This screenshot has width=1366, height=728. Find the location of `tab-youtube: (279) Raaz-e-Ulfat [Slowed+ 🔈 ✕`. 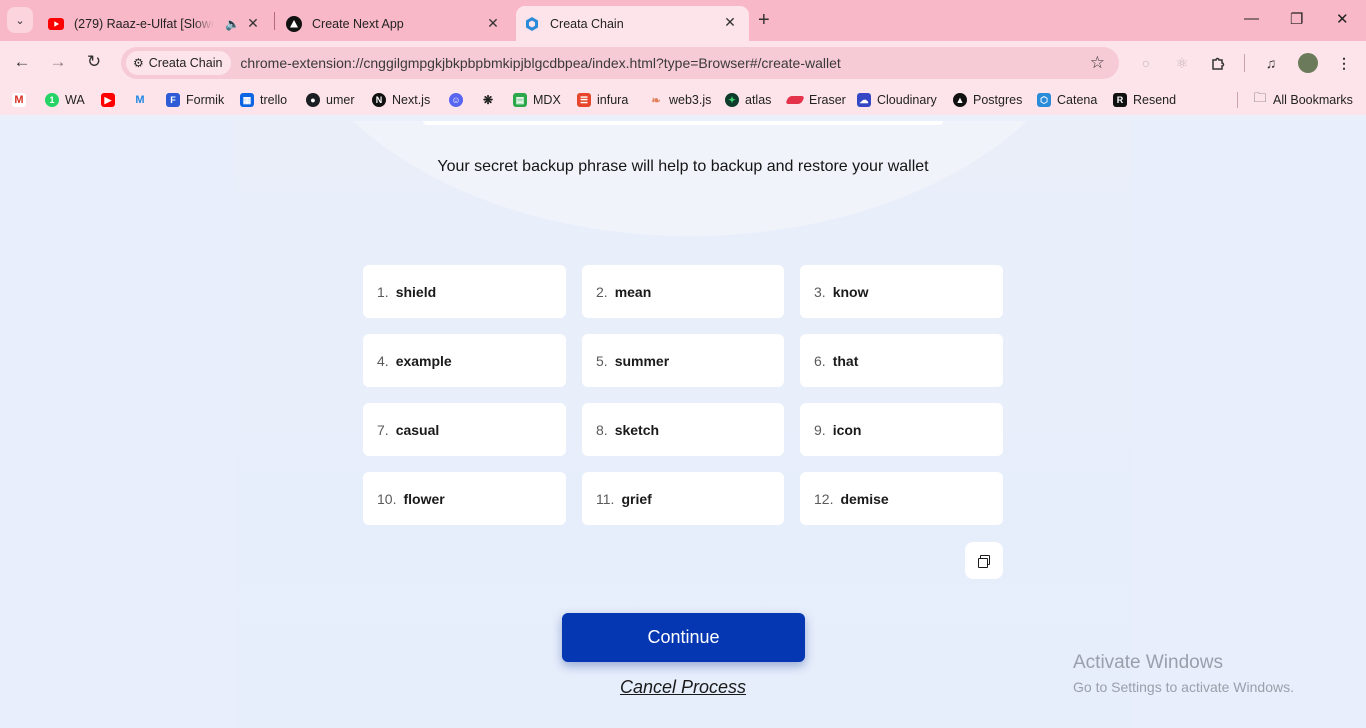

tab-youtube: (279) Raaz-e-Ulfat [Slowed+ 🔈 ✕ is located at coordinates (156, 24).